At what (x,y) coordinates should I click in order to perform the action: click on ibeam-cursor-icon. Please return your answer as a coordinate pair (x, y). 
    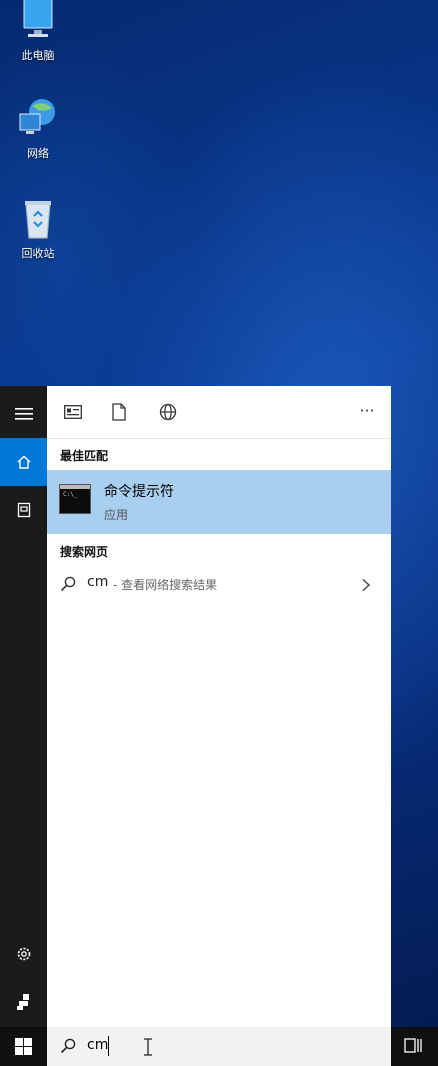
    Looking at the image, I should click on (148, 1049).